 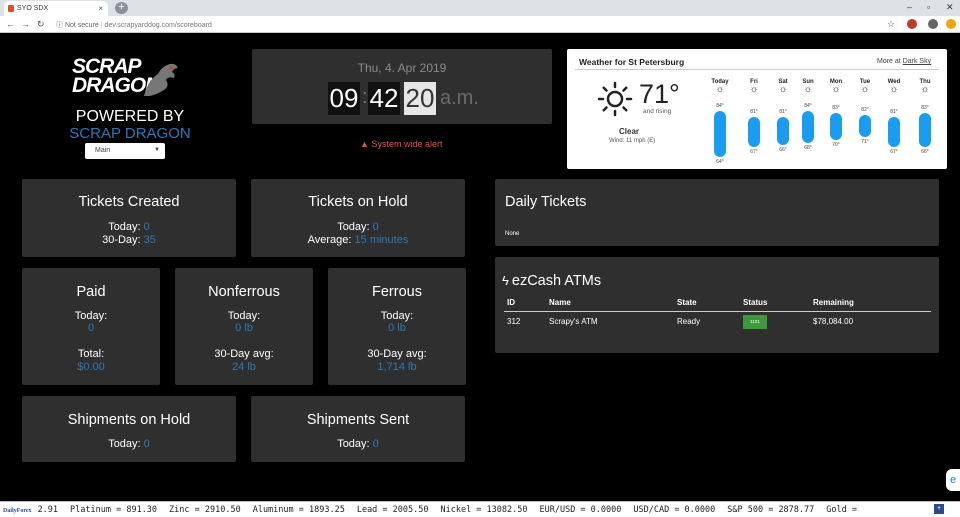 I want to click on 30-day-label: 30-Day:, so click(x=121, y=240).